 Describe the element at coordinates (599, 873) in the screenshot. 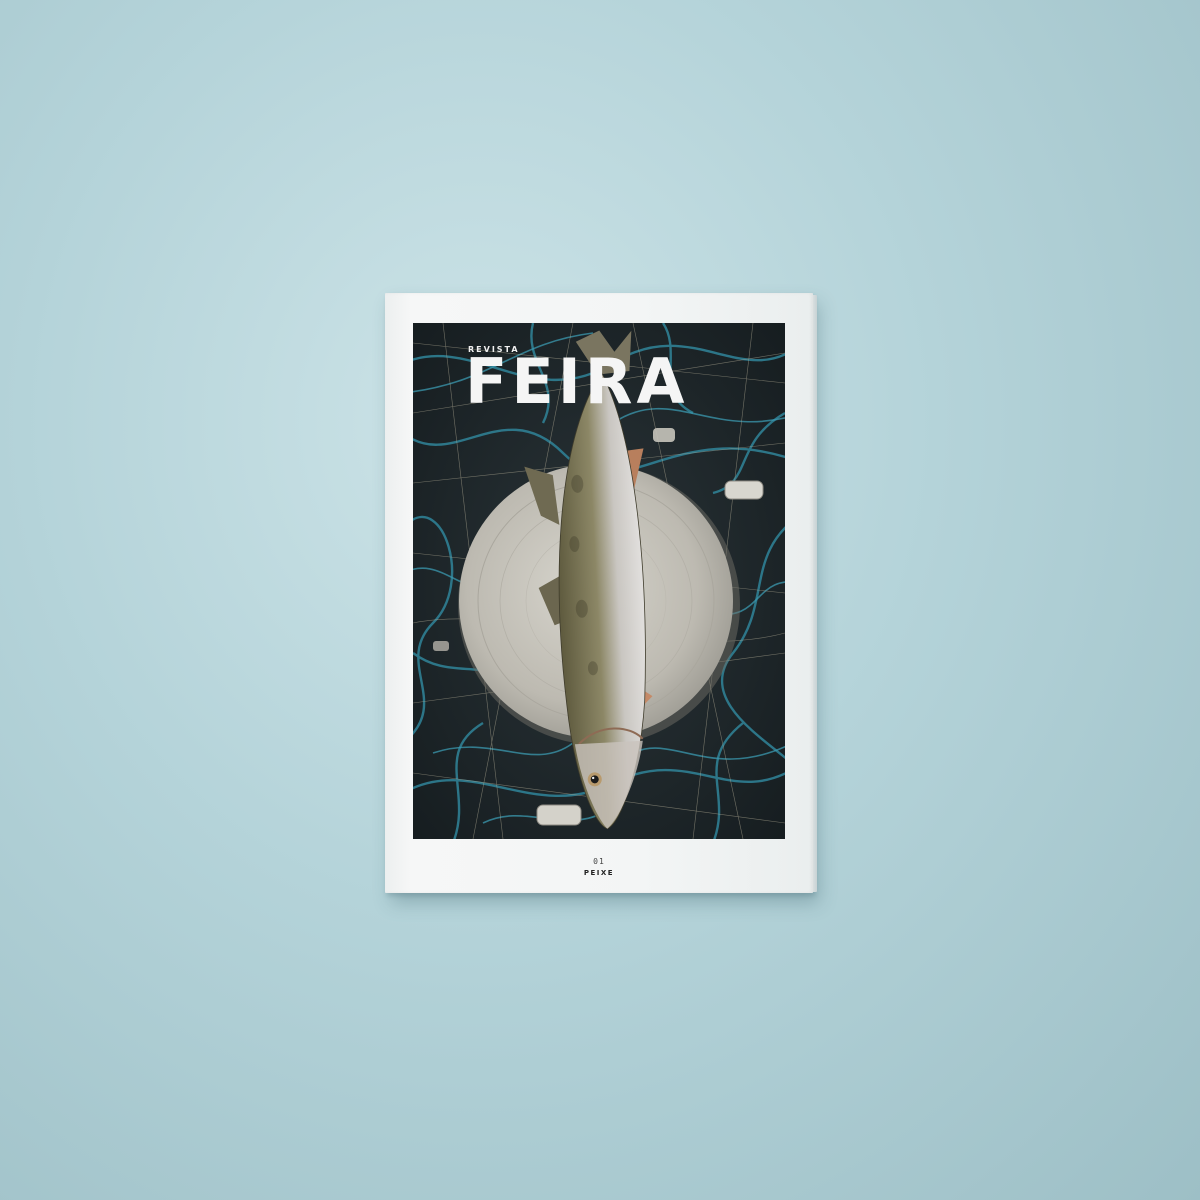

I see `issue-theme: PEIXE` at that location.